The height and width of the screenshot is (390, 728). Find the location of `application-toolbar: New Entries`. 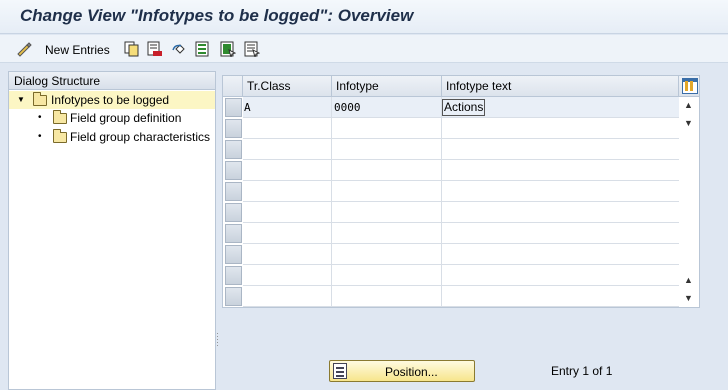

application-toolbar: New Entries is located at coordinates (364, 49).